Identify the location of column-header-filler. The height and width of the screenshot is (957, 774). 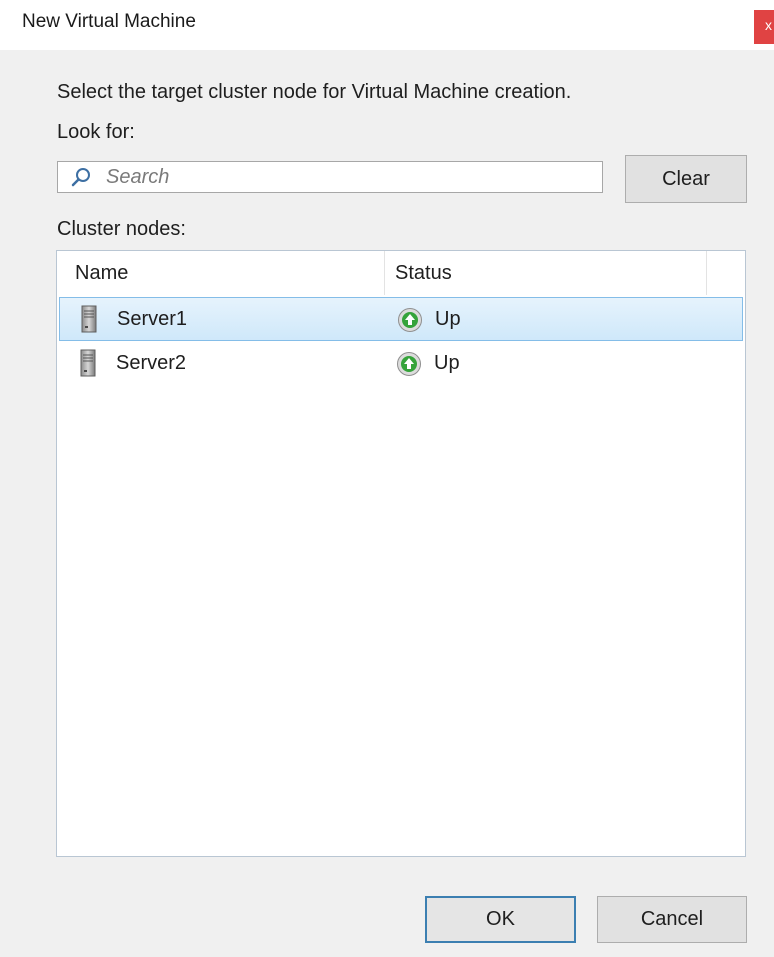
(726, 273).